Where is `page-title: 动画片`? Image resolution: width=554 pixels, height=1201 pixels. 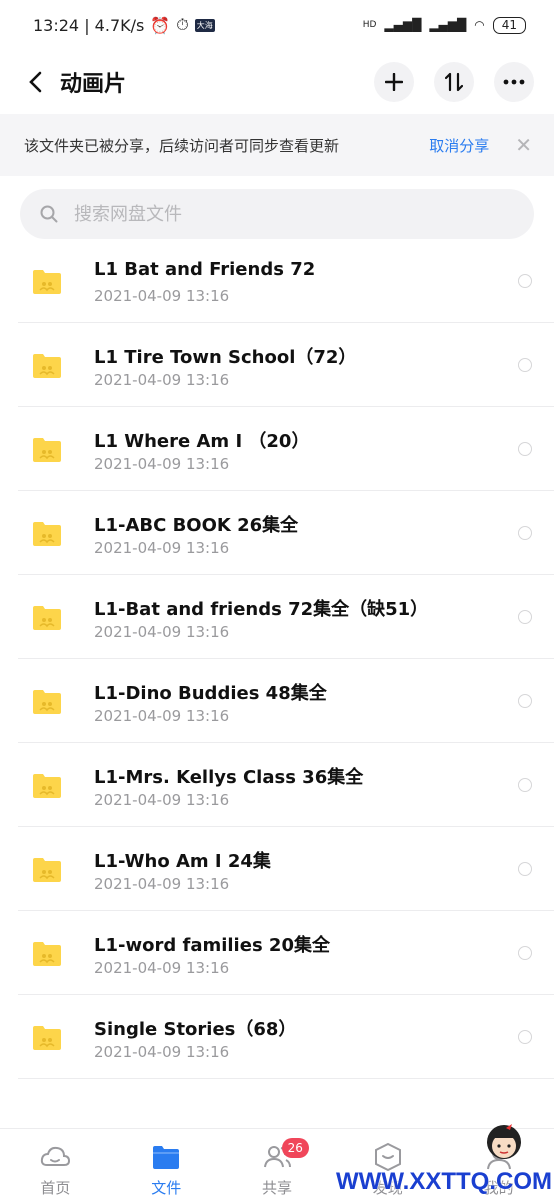 page-title: 动画片 is located at coordinates (93, 84).